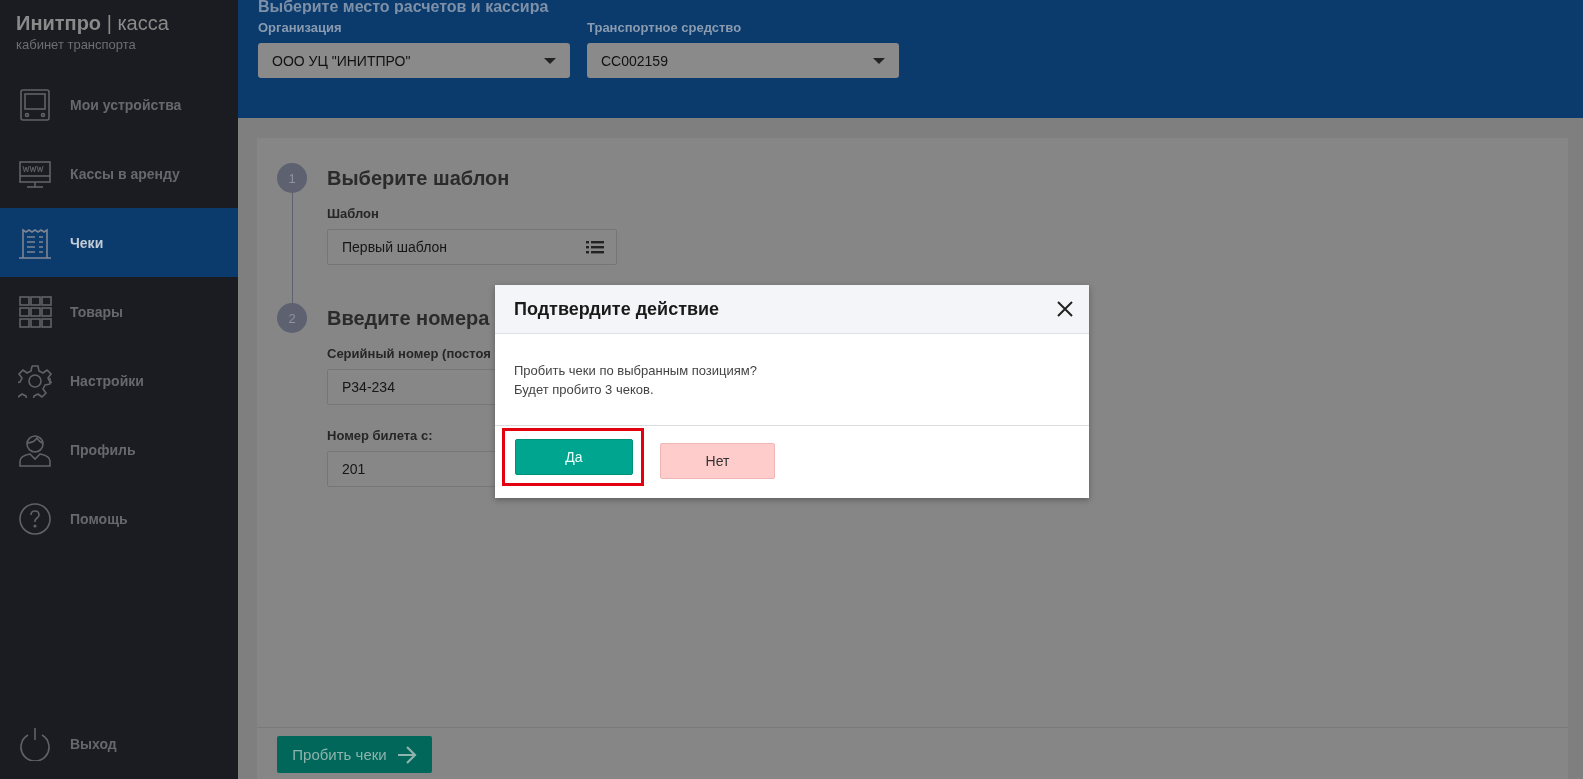 The image size is (1583, 779). What do you see at coordinates (35, 518) in the screenshot?
I see `help-icon` at bounding box center [35, 518].